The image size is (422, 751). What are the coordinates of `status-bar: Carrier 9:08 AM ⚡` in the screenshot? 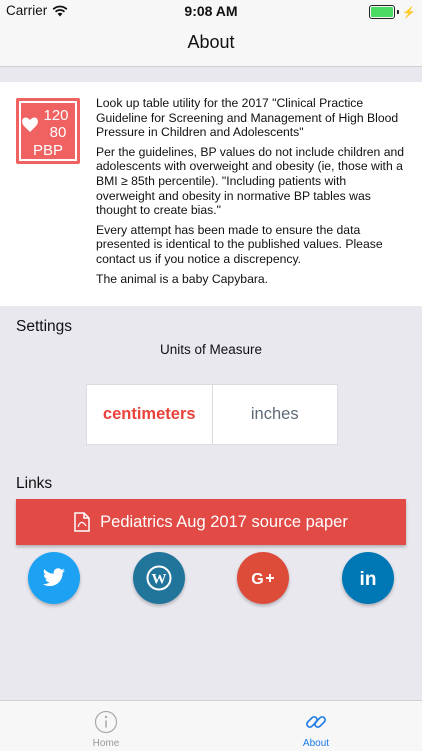 It's located at (211, 11).